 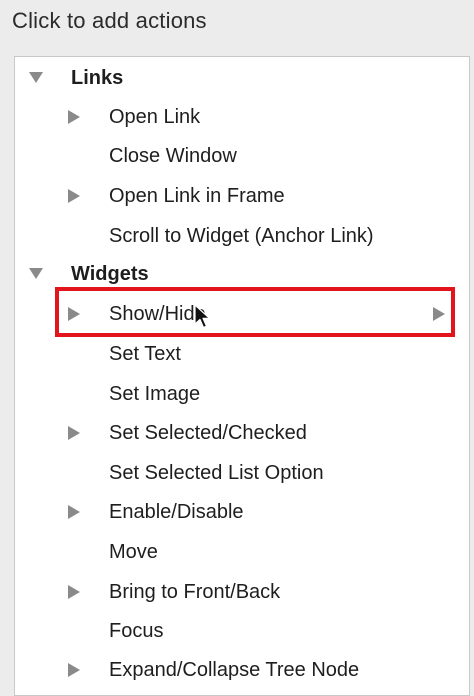 I want to click on tree-item-label: Show/Hide, so click(x=157, y=313).